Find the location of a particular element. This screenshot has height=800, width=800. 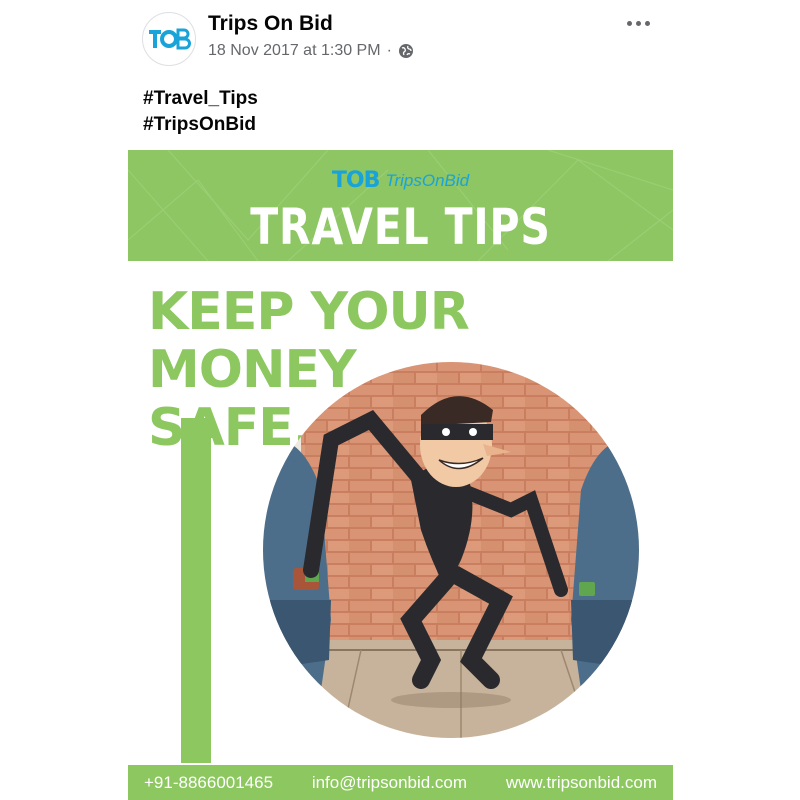

banner: TOB TripsOnBid TRAVEL TIPS is located at coordinates (400, 205).